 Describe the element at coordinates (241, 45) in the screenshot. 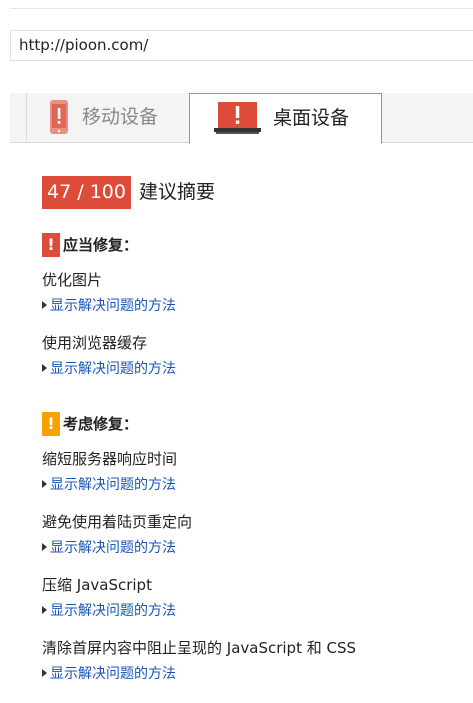

I see `url-input: http://pioon.com/` at that location.